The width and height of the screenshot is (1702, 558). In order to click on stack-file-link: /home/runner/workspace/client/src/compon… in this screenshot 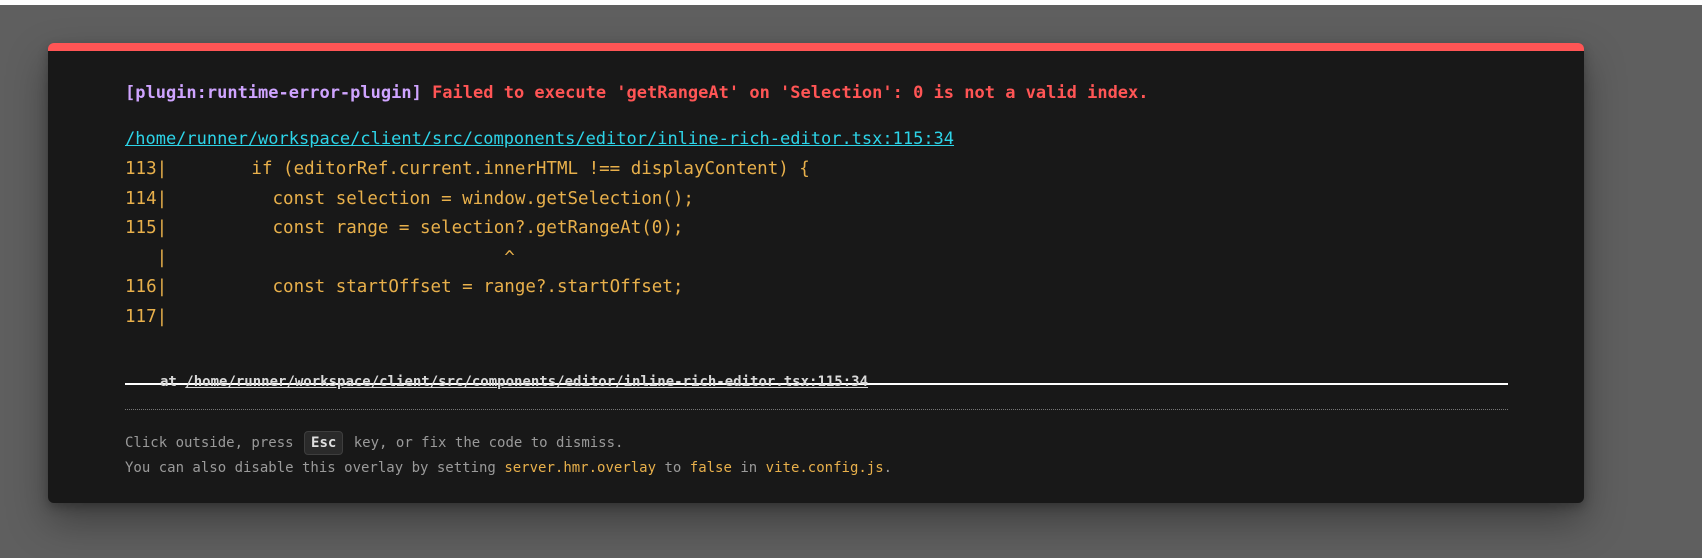, I will do `click(526, 382)`.